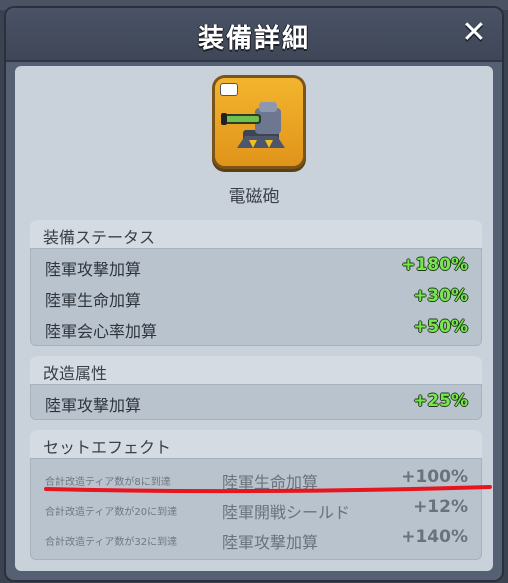 This screenshot has width=508, height=583. I want to click on set-effect-row: 合計改造ティア数が20に到達 陸軍開戦シールド +12%, so click(256, 509).